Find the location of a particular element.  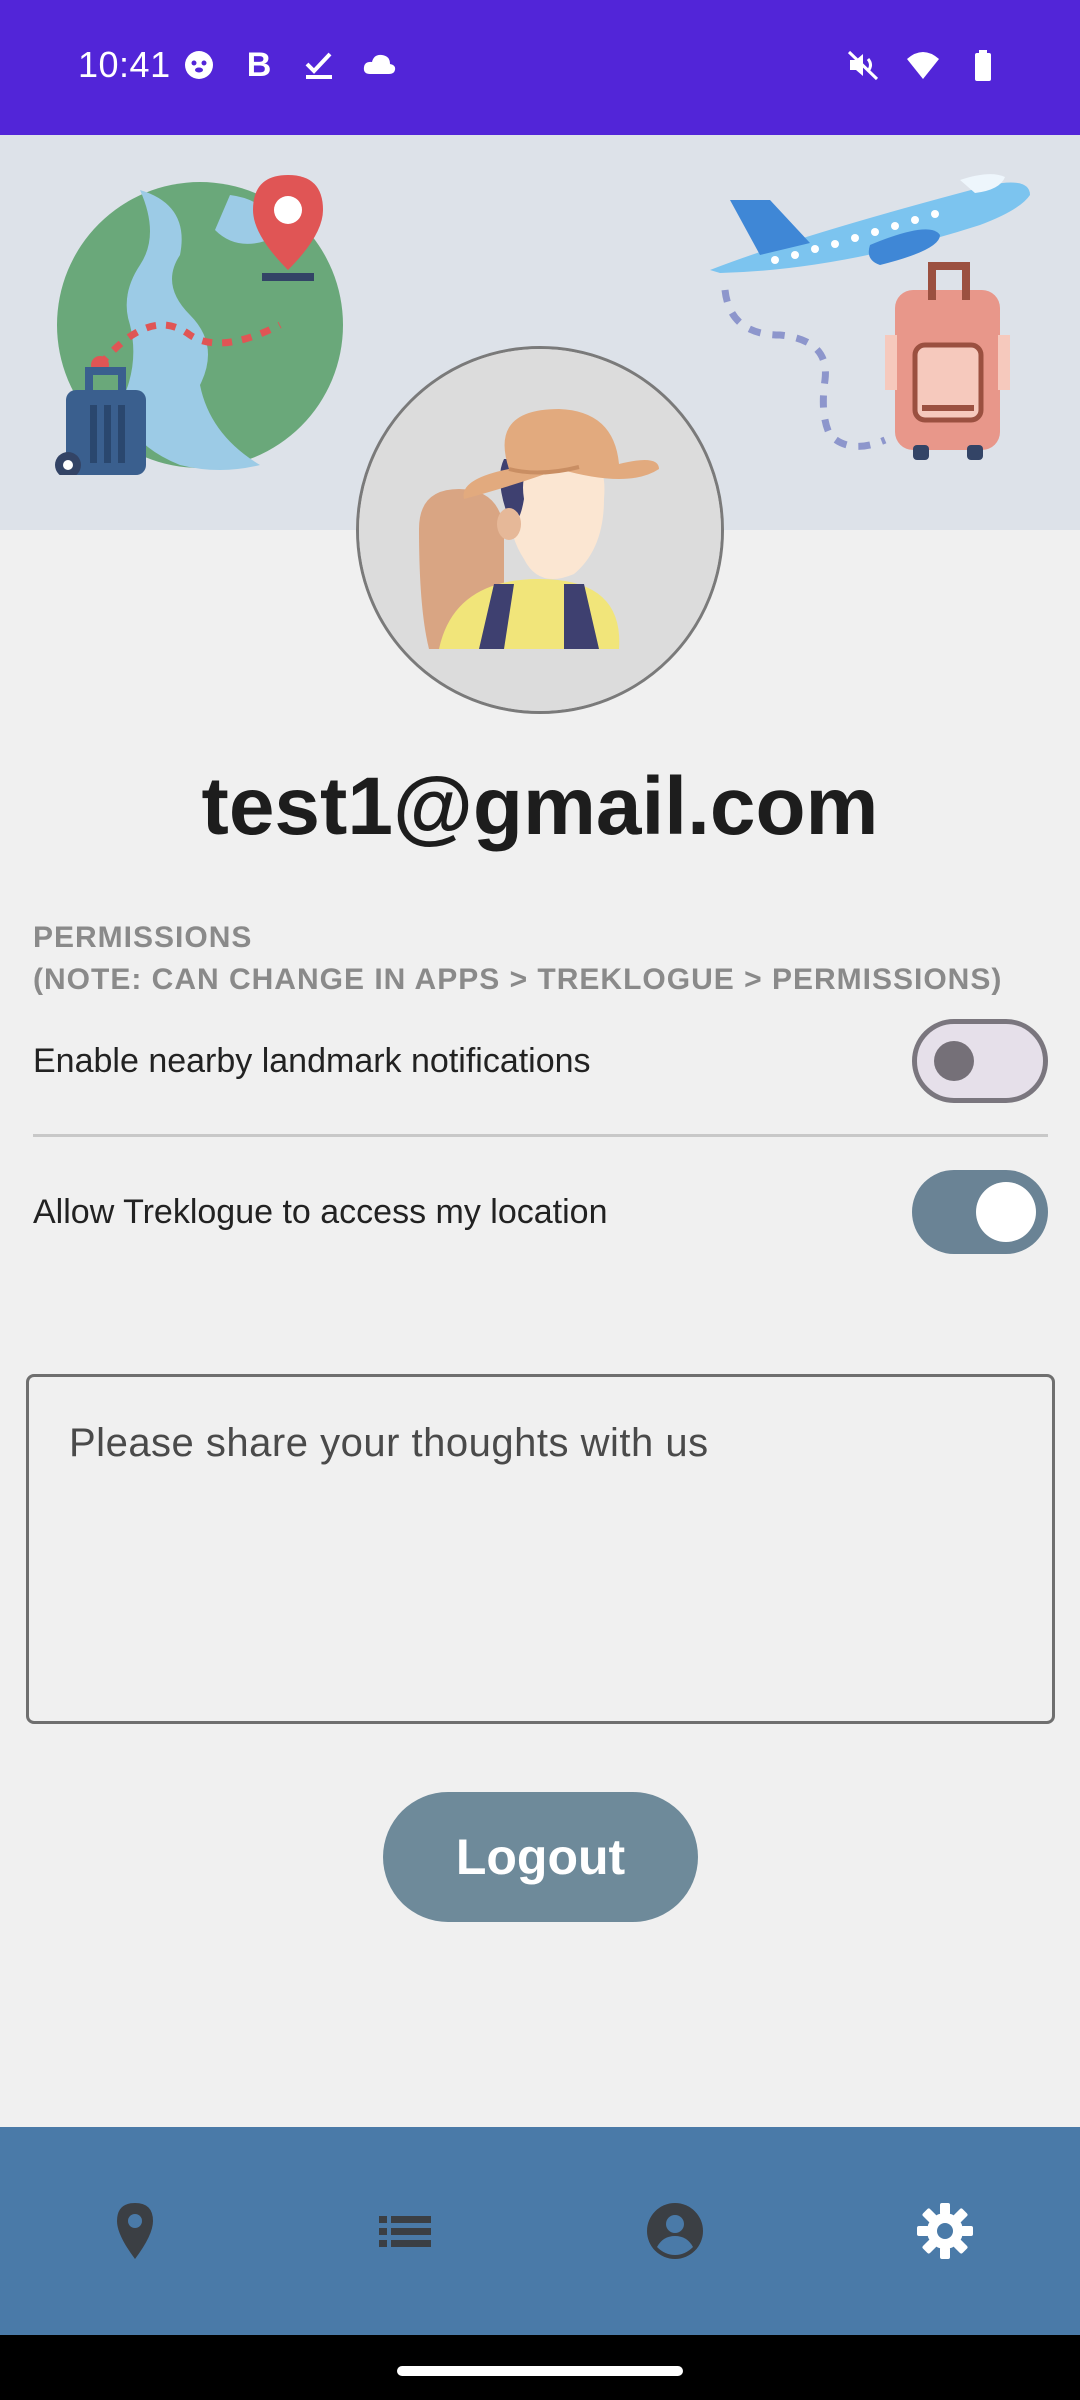

traveler-avatar-icon is located at coordinates (540, 530).